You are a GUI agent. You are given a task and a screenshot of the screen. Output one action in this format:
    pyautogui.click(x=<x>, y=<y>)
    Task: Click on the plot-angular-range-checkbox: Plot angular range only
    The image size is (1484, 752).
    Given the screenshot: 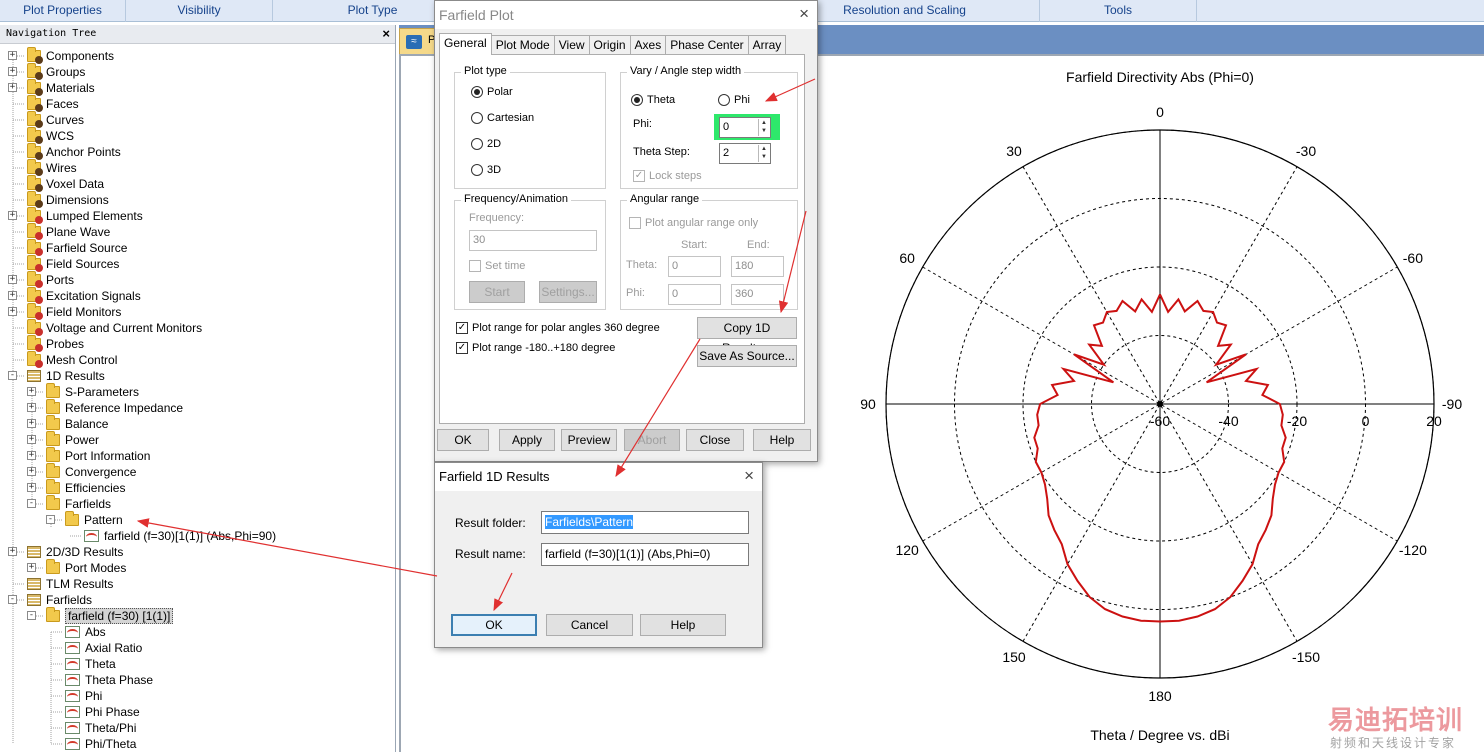 What is the action you would take?
    pyautogui.click(x=693, y=223)
    